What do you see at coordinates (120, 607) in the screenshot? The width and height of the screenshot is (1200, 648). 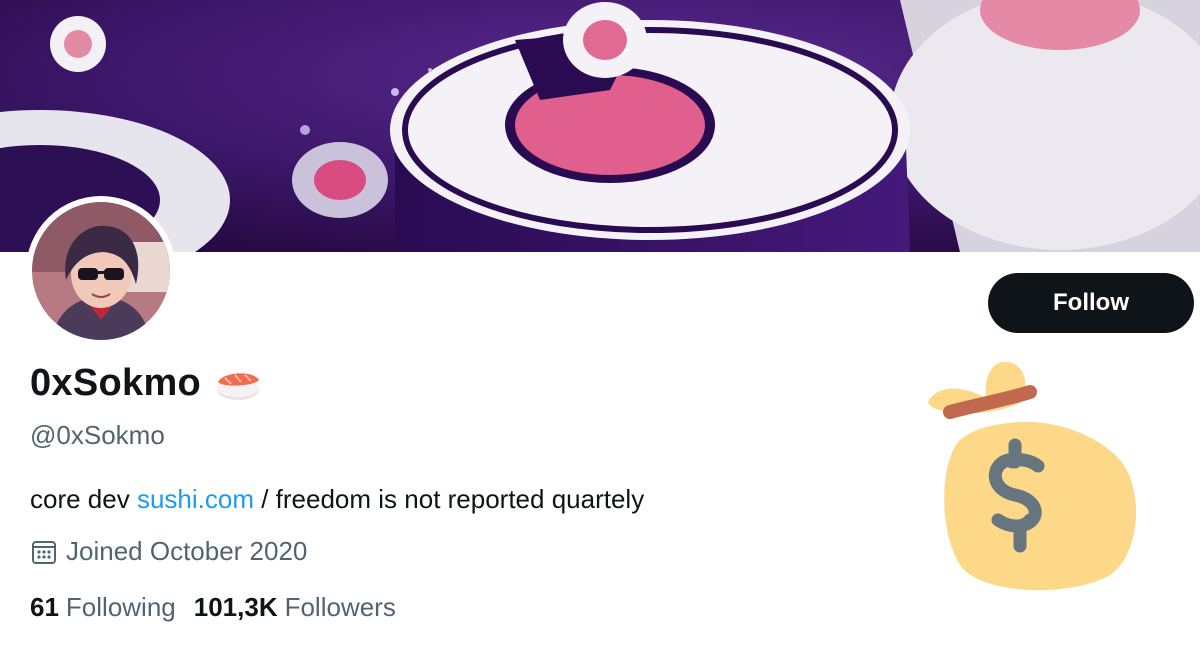 I see `following-label: Following` at bounding box center [120, 607].